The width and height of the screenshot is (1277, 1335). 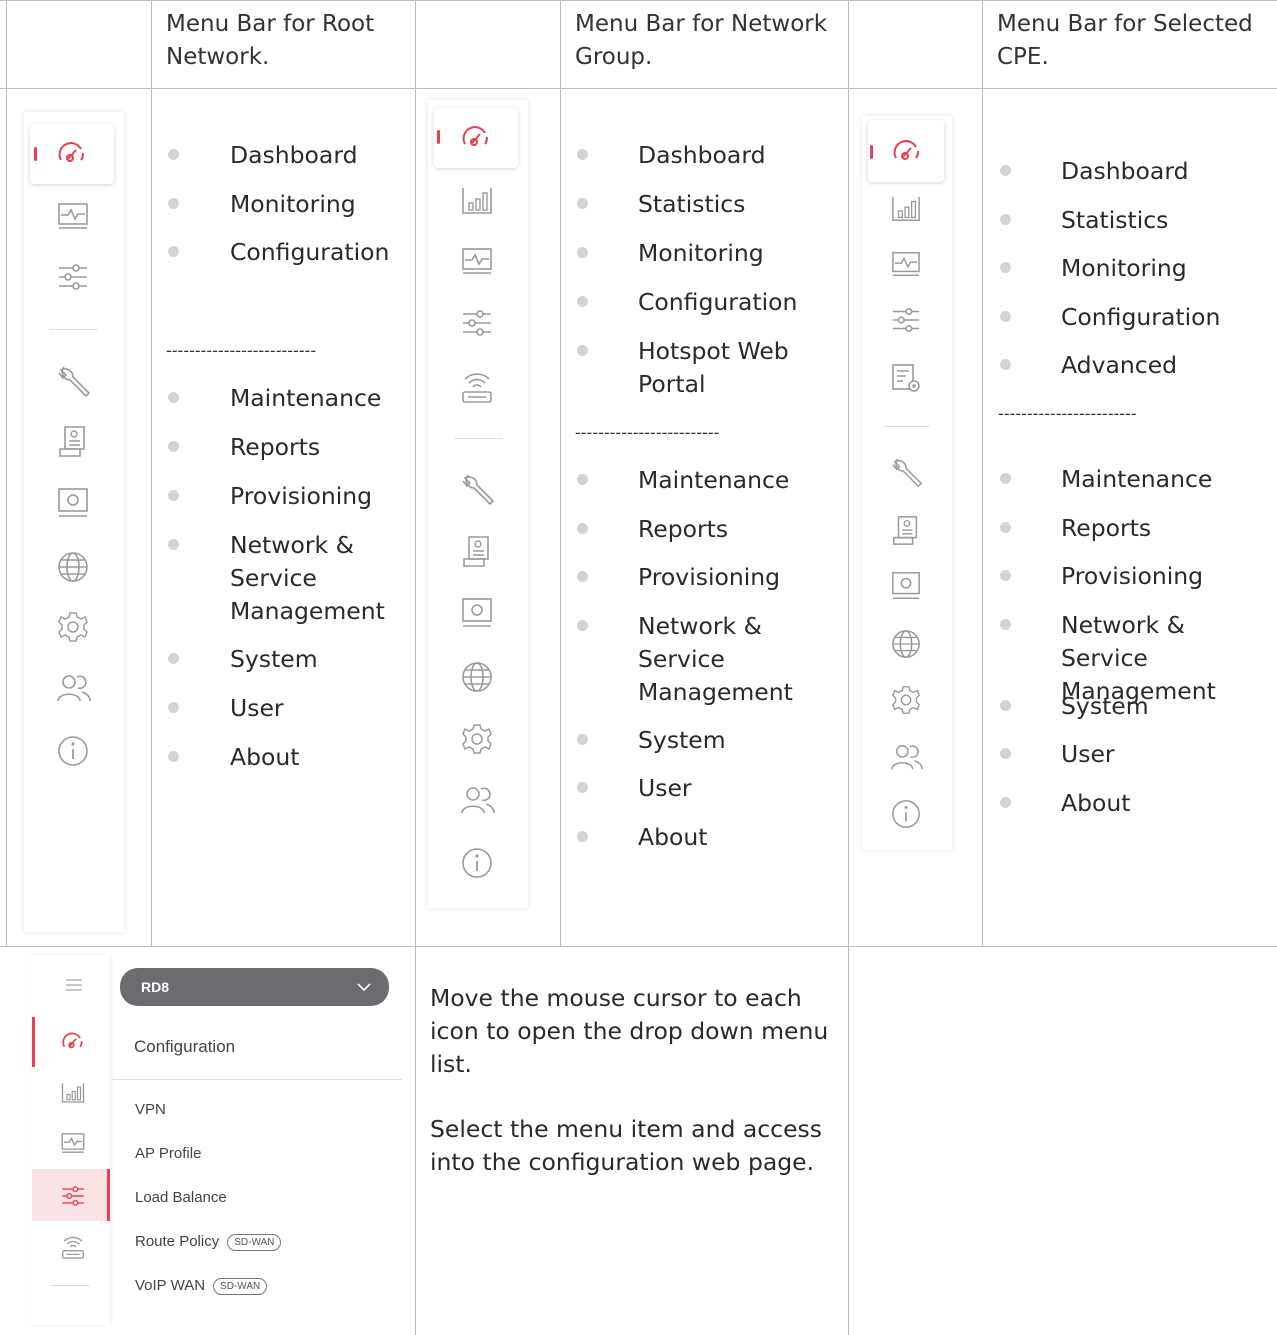 What do you see at coordinates (201, 1286) in the screenshot?
I see `menu-item-voip-wan: VoIP WAN SD-WAN` at bounding box center [201, 1286].